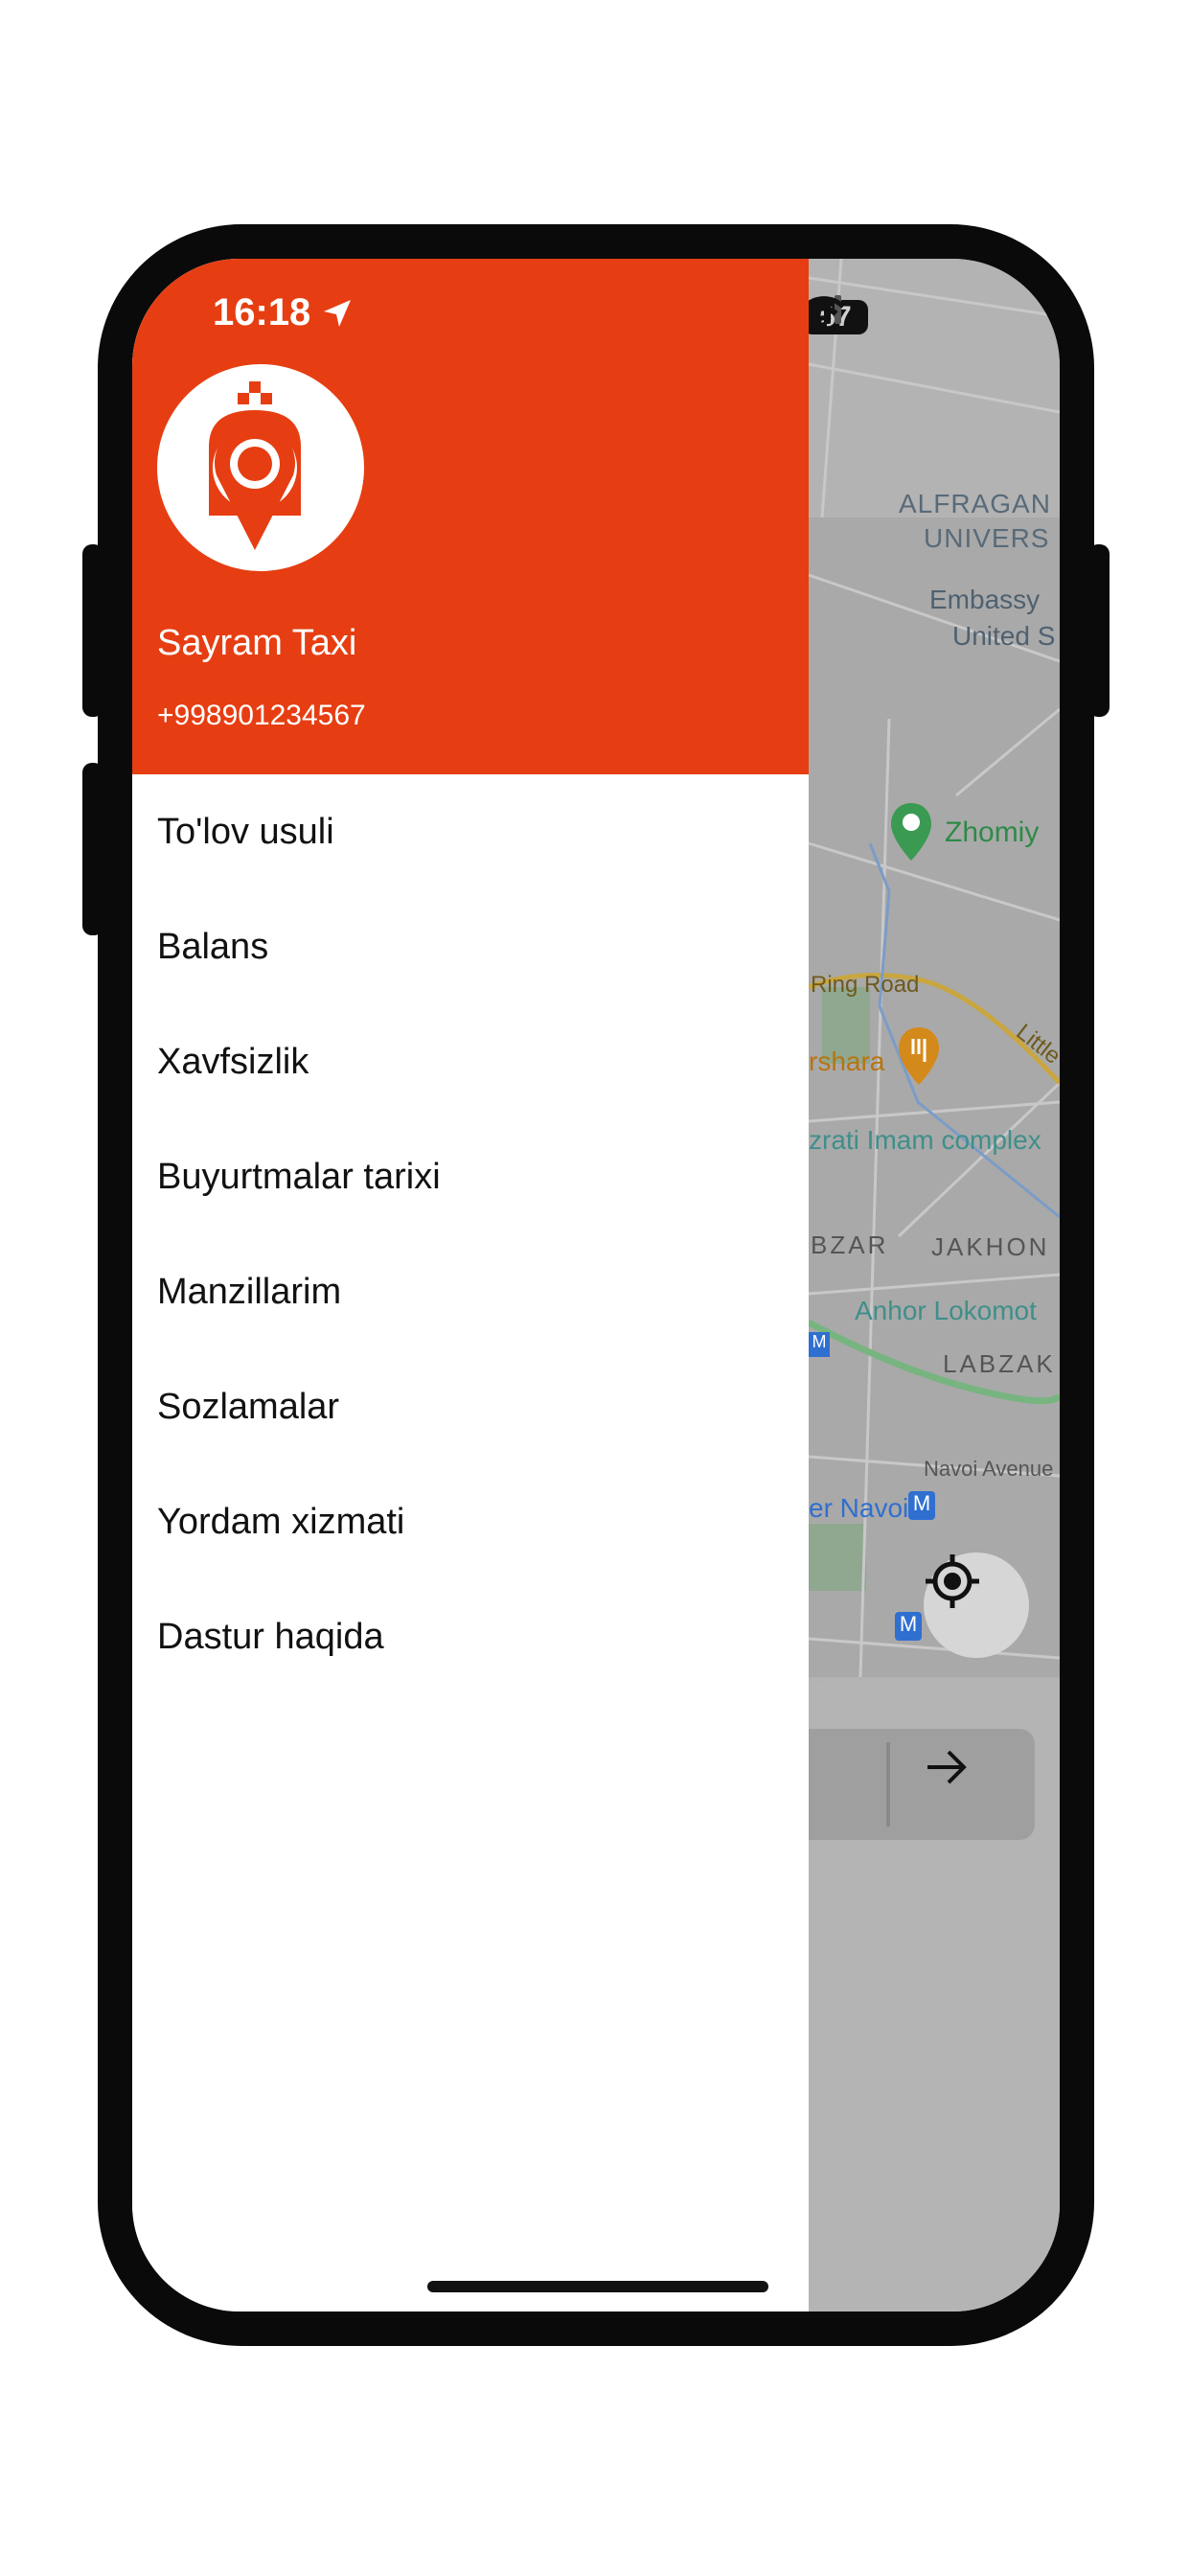  Describe the element at coordinates (471, 831) in the screenshot. I see `menu-item-payment-method: To'lov usuli` at that location.